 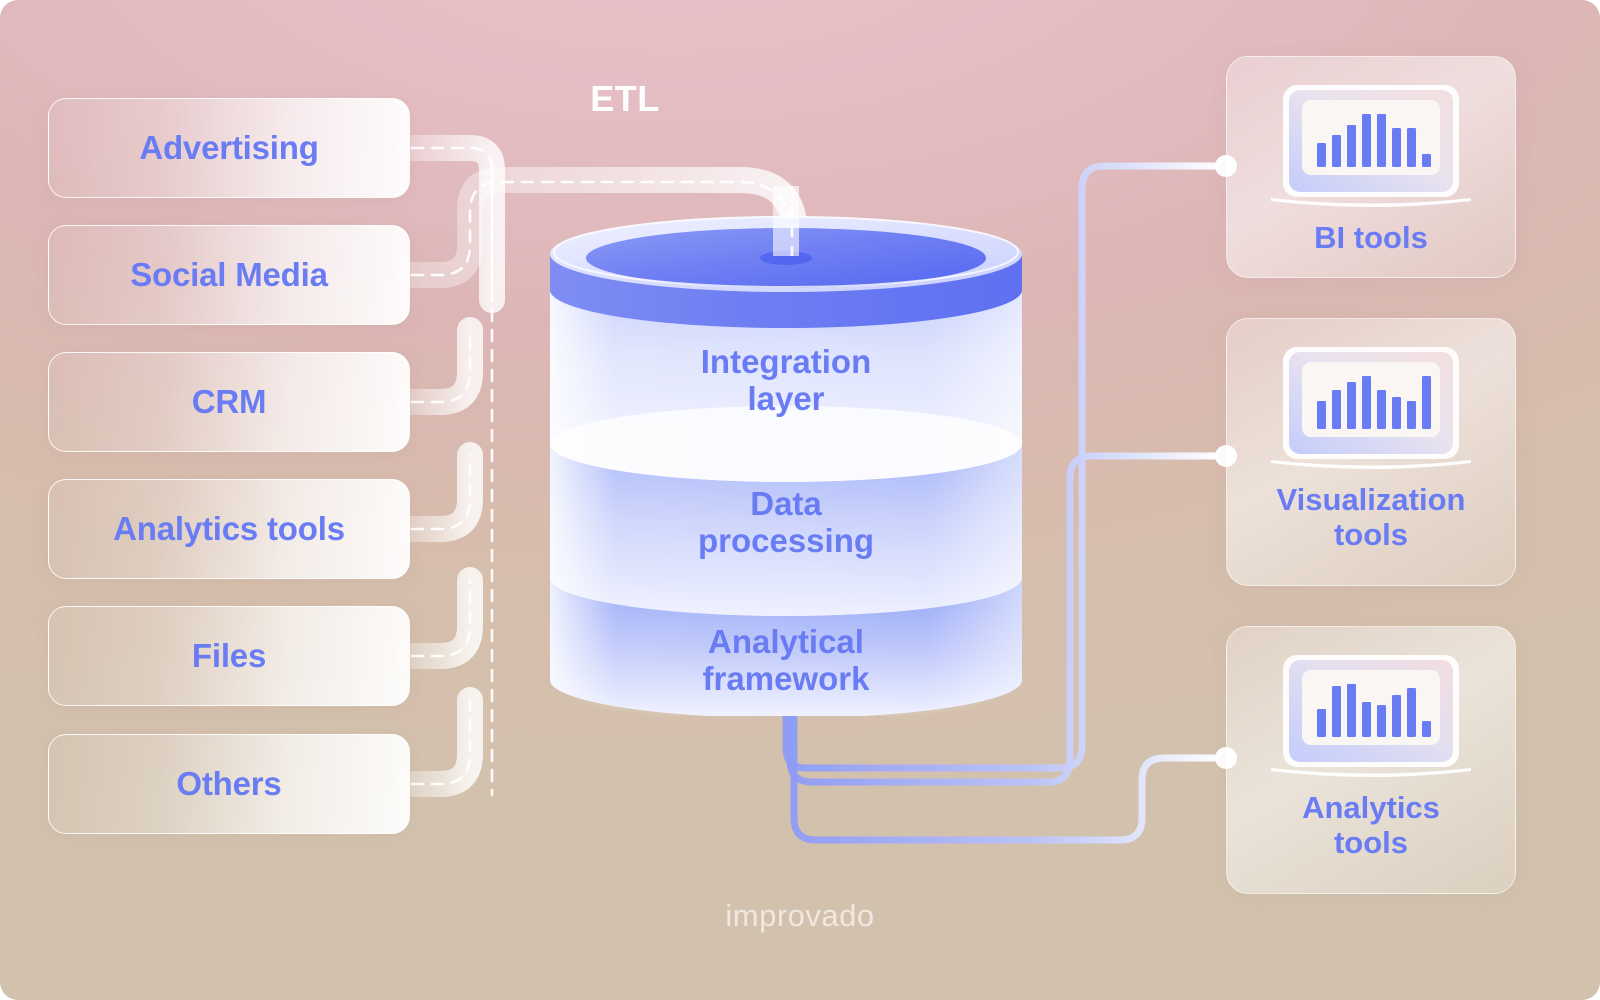 I want to click on source-label: Analytics tools, so click(x=229, y=528).